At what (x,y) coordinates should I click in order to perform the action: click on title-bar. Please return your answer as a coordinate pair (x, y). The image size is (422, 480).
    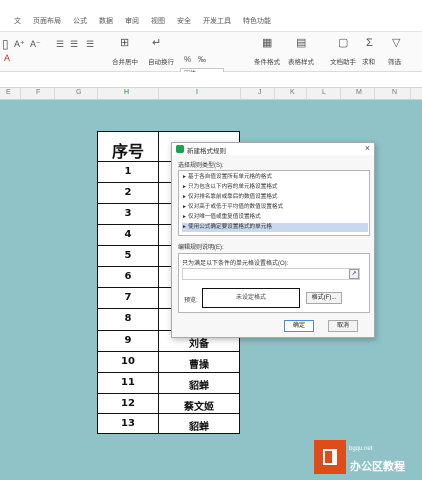
    Looking at the image, I should click on (211, 5).